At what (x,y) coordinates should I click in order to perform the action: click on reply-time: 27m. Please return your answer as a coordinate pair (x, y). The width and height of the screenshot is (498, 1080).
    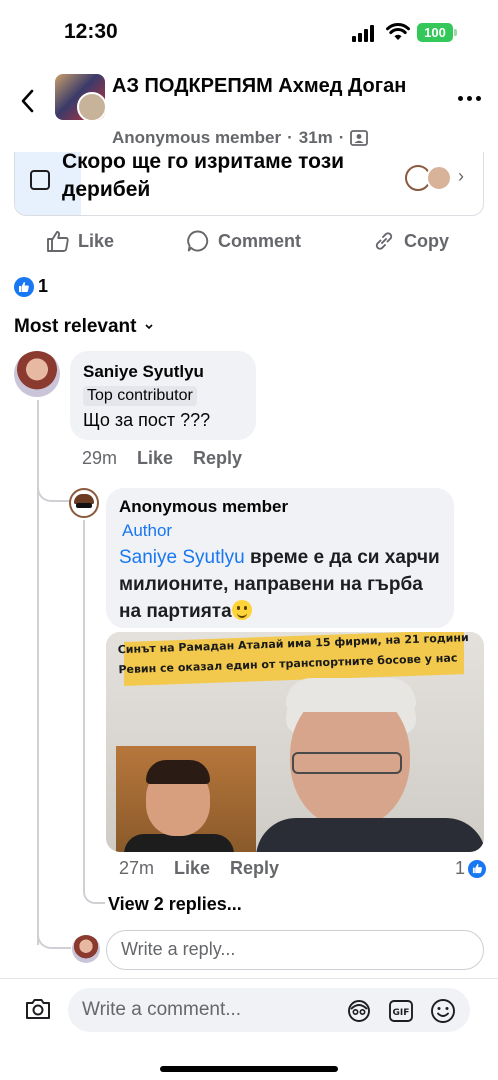
    Looking at the image, I should click on (136, 868).